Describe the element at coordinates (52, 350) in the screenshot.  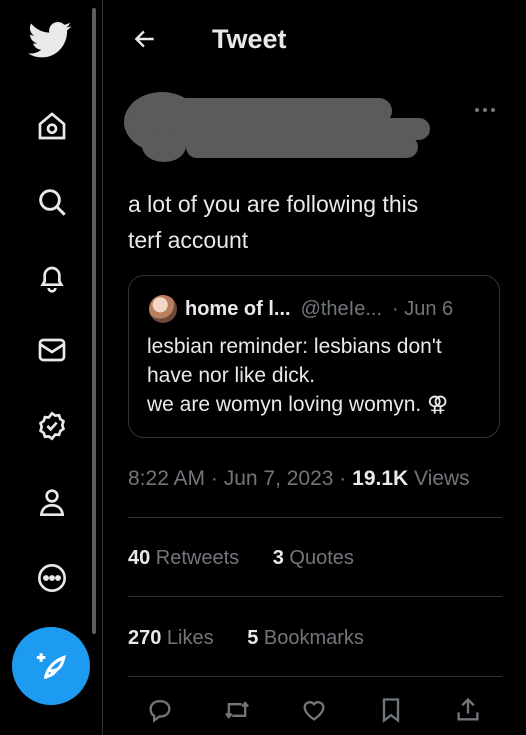
I see `messages-icon` at that location.